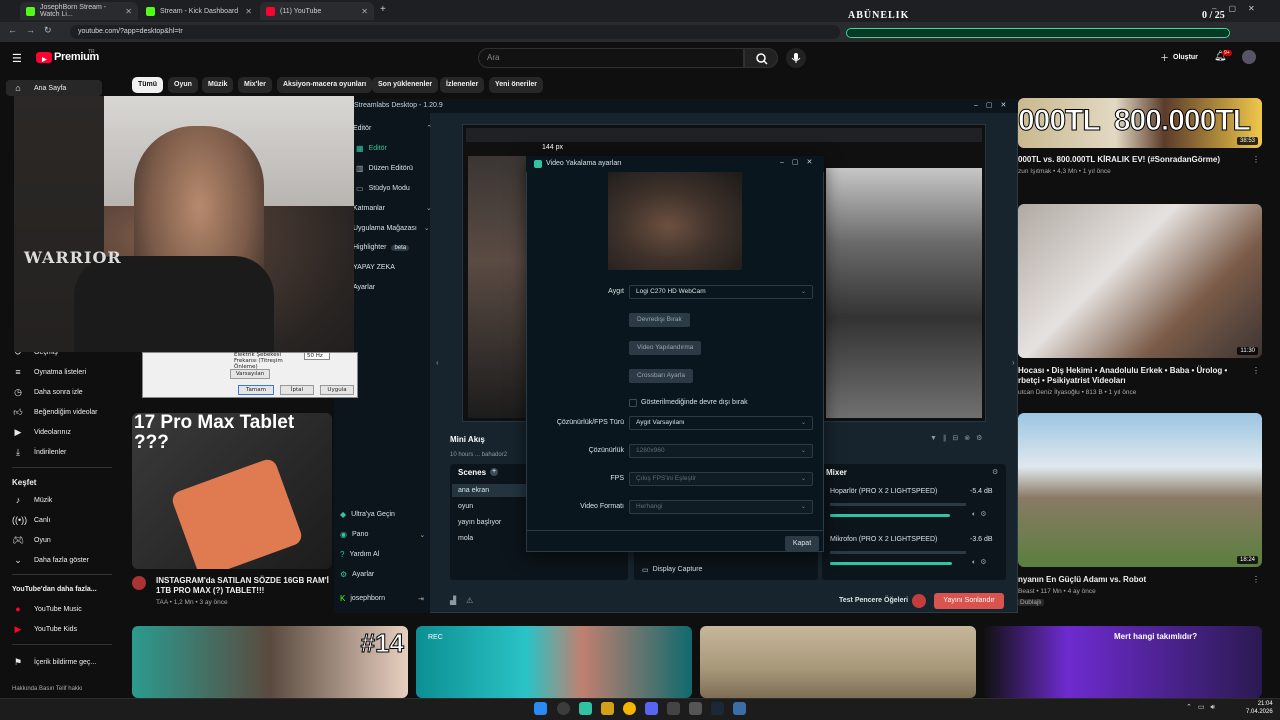  I want to click on disable-button: Devredışı Bırak, so click(659, 320).